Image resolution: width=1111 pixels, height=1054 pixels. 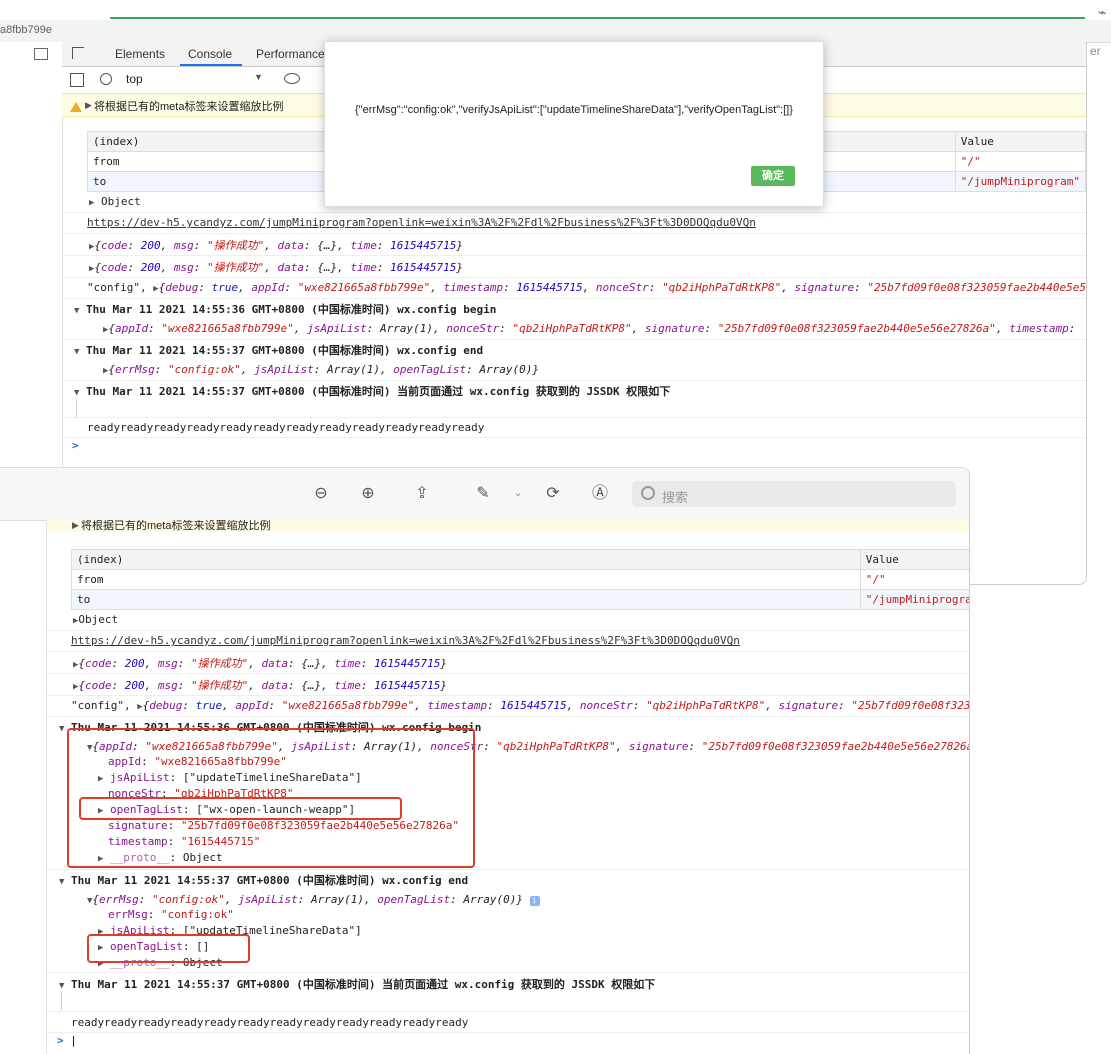 I want to click on chevron-down-icon: ⌄, so click(x=518, y=494).